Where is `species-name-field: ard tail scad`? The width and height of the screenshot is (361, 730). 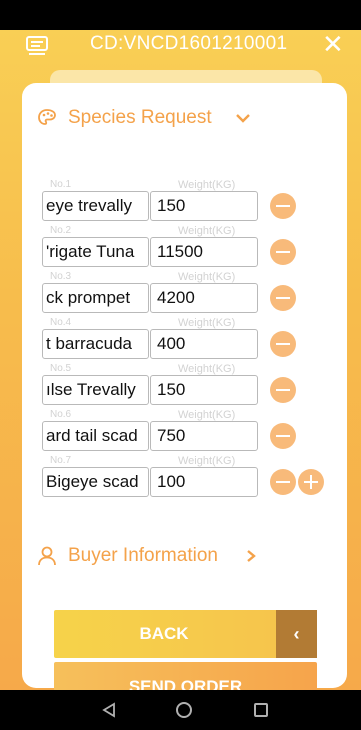 species-name-field: ard tail scad is located at coordinates (95, 436).